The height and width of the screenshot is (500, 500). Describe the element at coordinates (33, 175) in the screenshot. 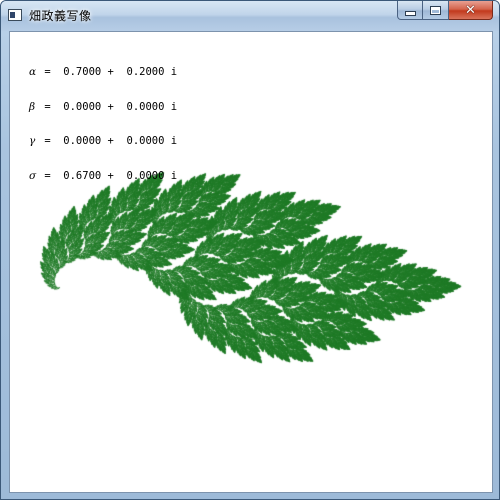

I see `param-symbol: σ` at that location.